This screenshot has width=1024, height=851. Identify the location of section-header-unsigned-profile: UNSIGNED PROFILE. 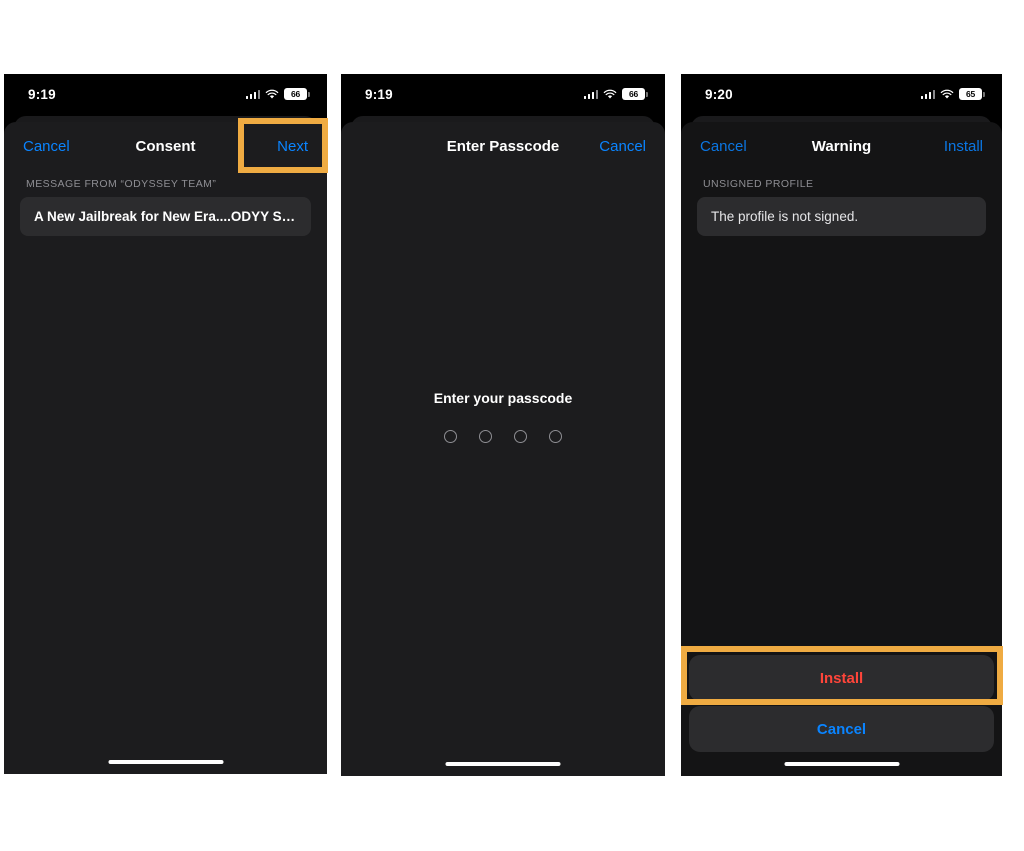
(758, 184).